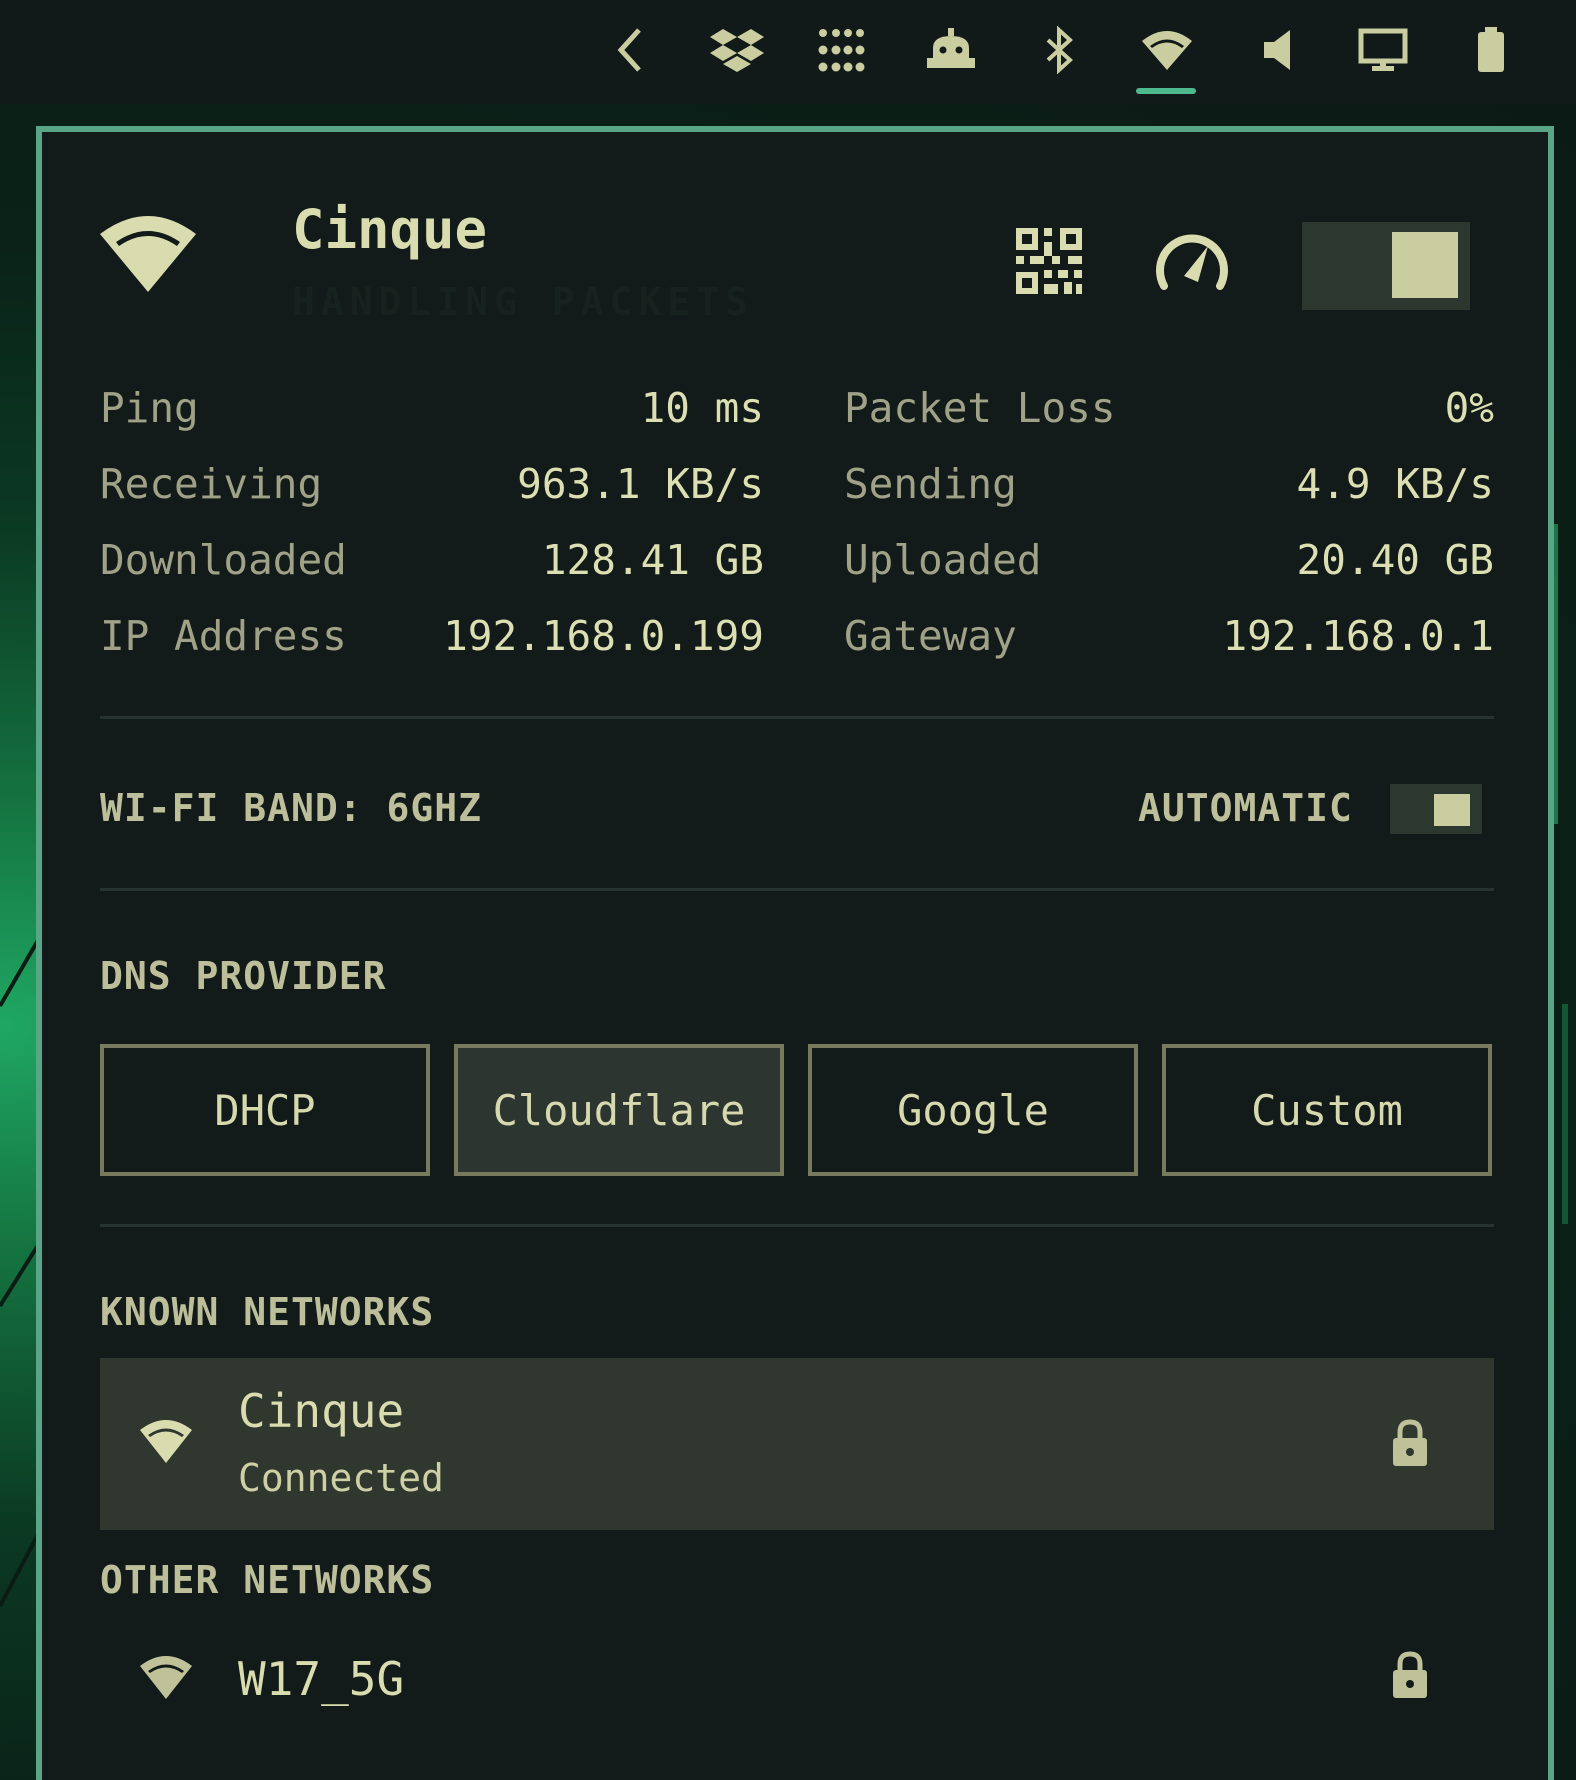 This screenshot has height=1780, width=1576. What do you see at coordinates (523, 302) in the screenshot?
I see `network-status-text: HANDLING PACKETS` at bounding box center [523, 302].